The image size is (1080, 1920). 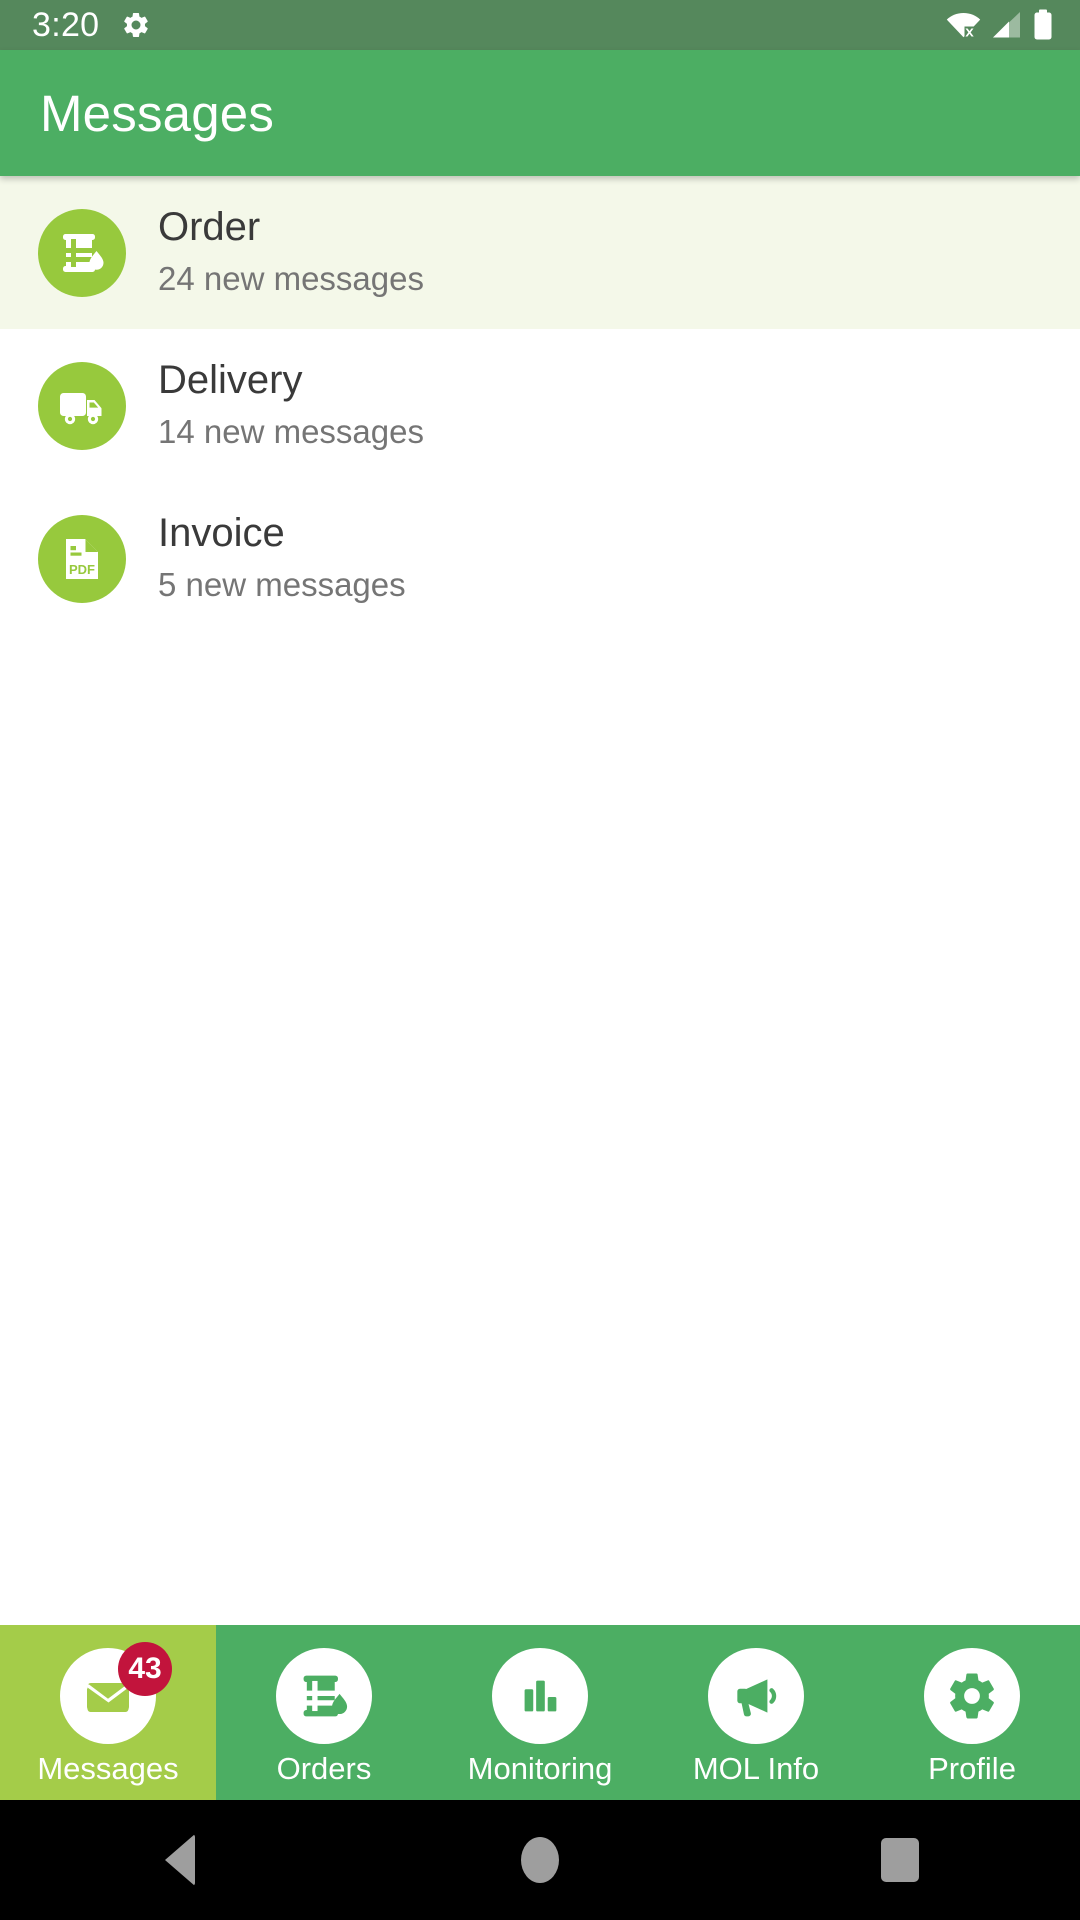 I want to click on nav-item-monitoring: Monitoring, so click(x=540, y=1712).